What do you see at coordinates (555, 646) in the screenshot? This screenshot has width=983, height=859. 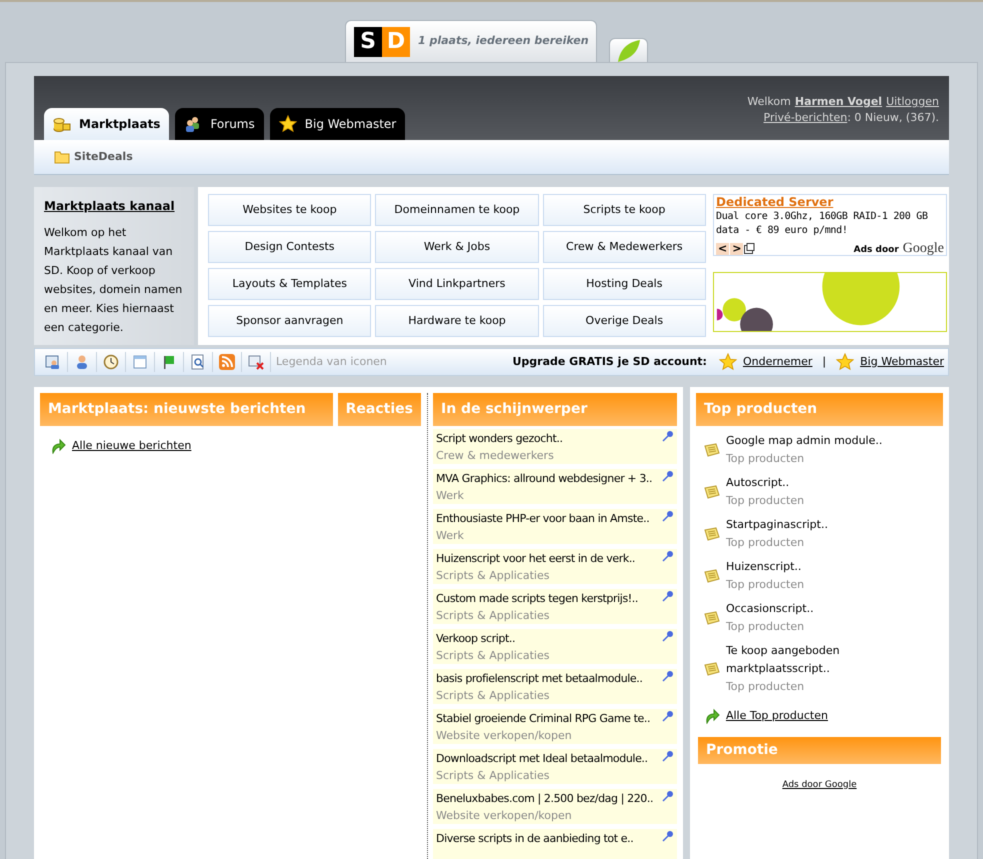 I see `spotlight-item: Verkoop script.. Scripts & Applicaties` at bounding box center [555, 646].